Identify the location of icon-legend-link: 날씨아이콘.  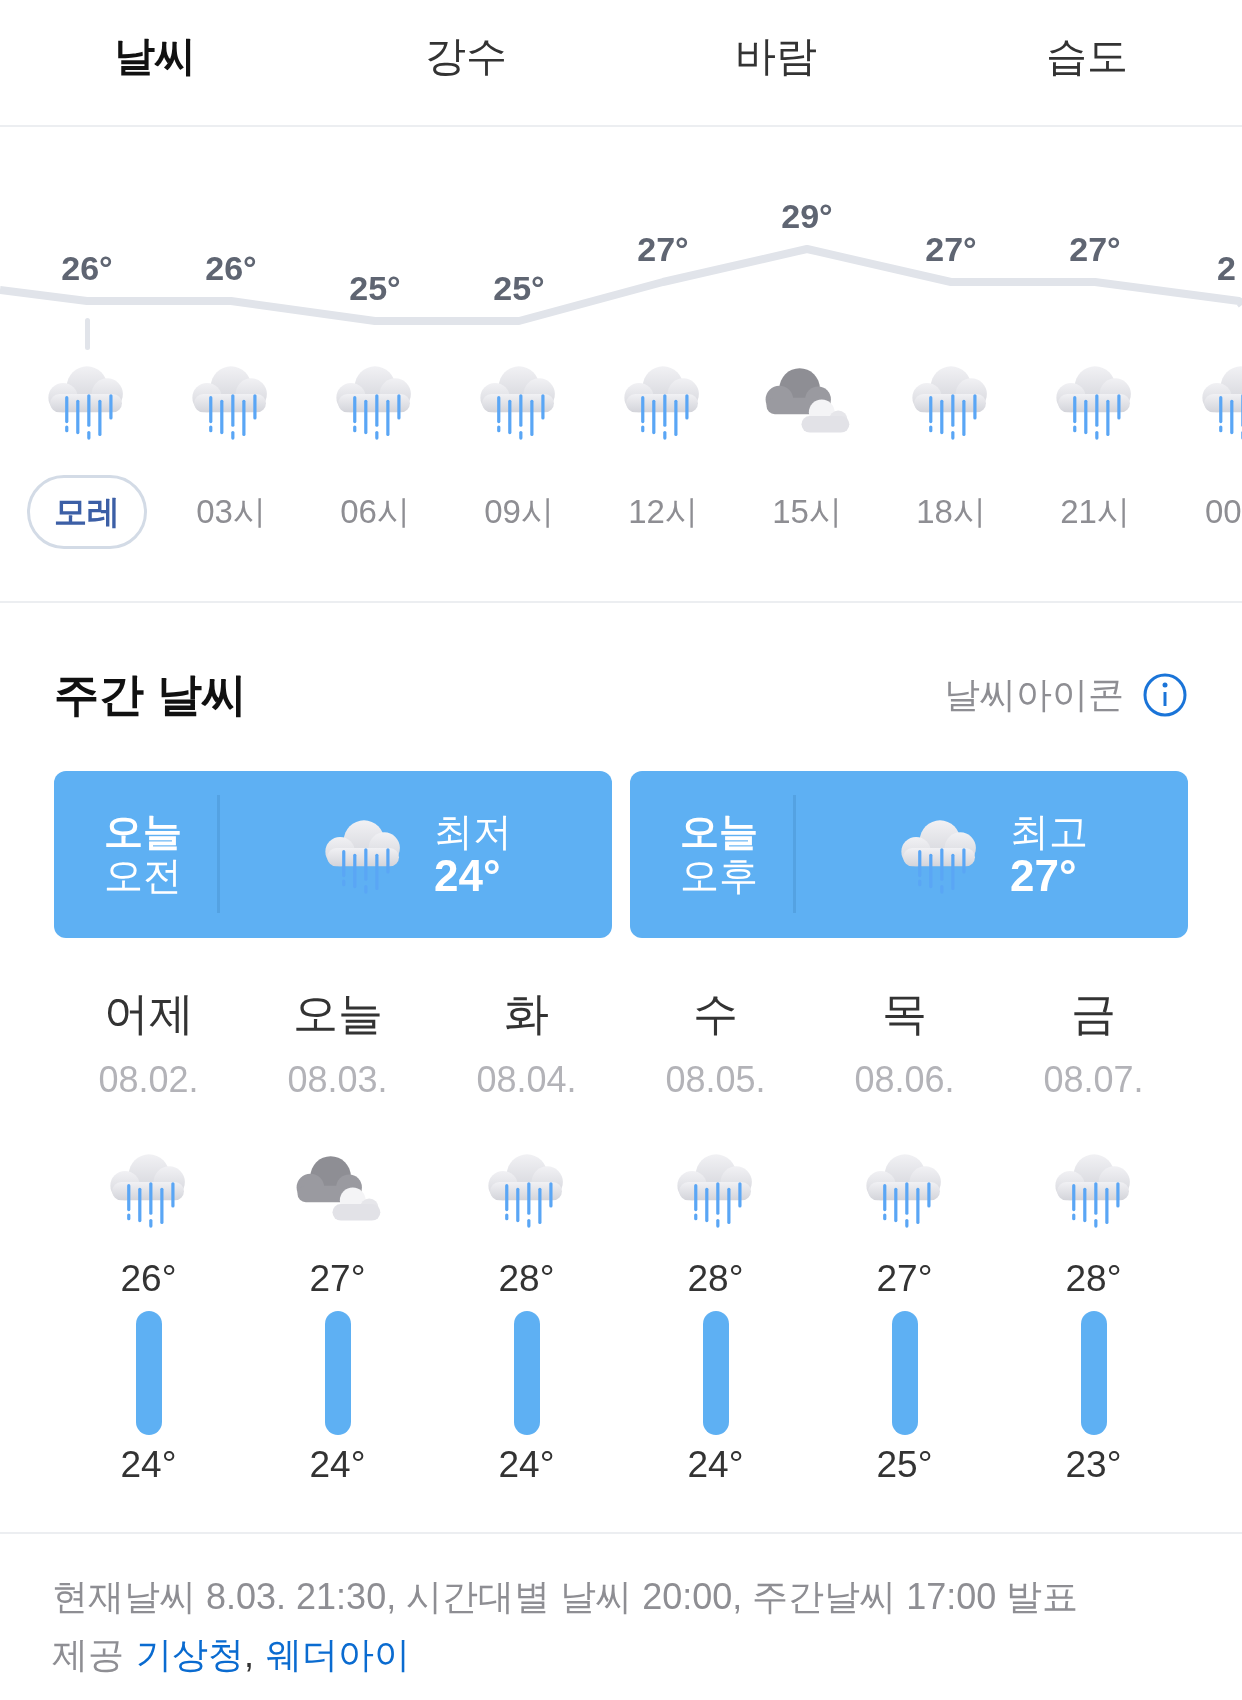
(1034, 694).